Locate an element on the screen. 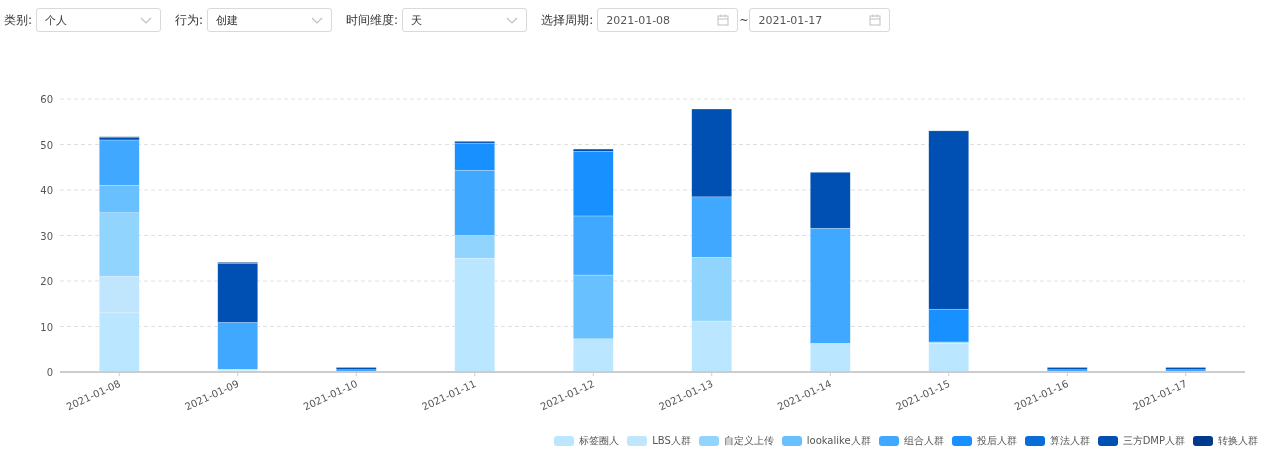 The height and width of the screenshot is (454, 1268). legend-label: 投后人群 is located at coordinates (996, 441).